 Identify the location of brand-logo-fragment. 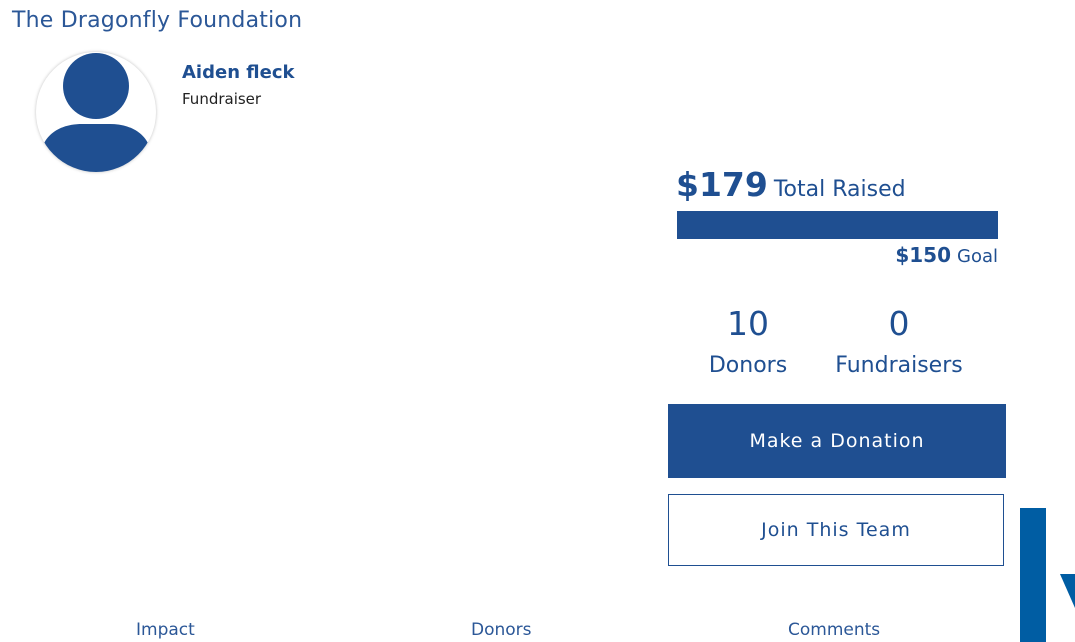
(1047, 575).